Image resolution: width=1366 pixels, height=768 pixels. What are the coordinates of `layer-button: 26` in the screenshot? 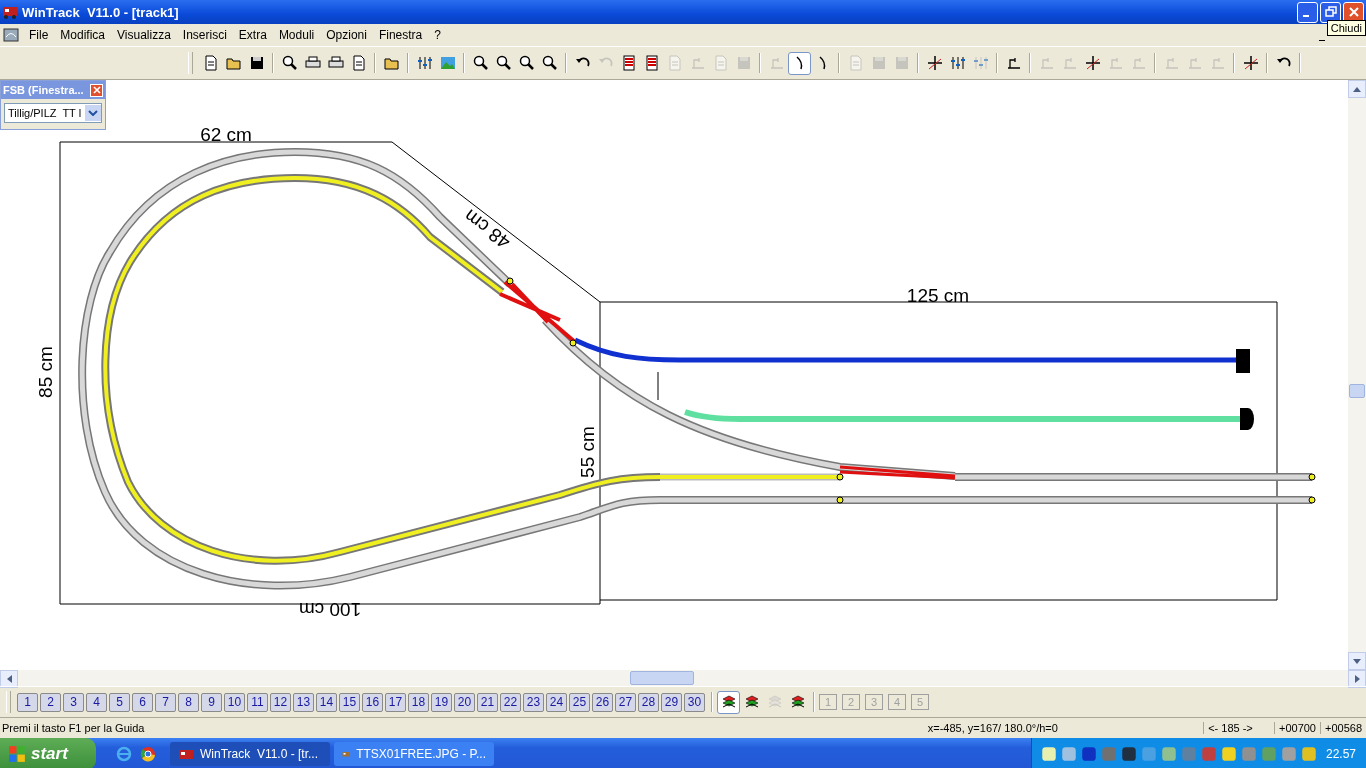 It's located at (602, 702).